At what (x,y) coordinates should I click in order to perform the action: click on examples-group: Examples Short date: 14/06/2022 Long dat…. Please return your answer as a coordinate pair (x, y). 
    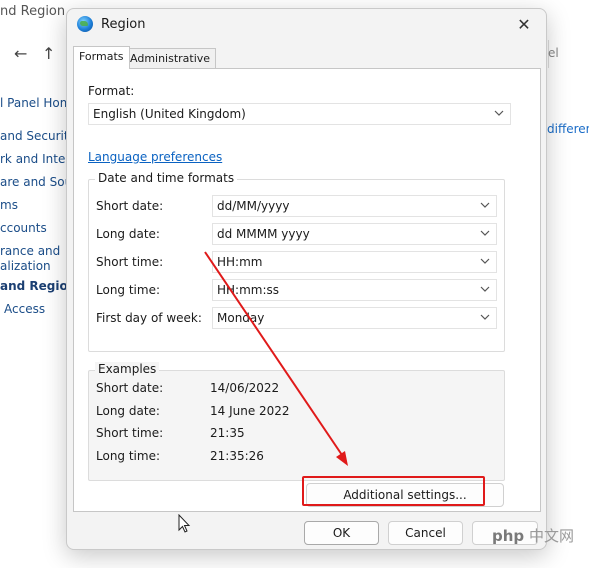
    Looking at the image, I should click on (296, 421).